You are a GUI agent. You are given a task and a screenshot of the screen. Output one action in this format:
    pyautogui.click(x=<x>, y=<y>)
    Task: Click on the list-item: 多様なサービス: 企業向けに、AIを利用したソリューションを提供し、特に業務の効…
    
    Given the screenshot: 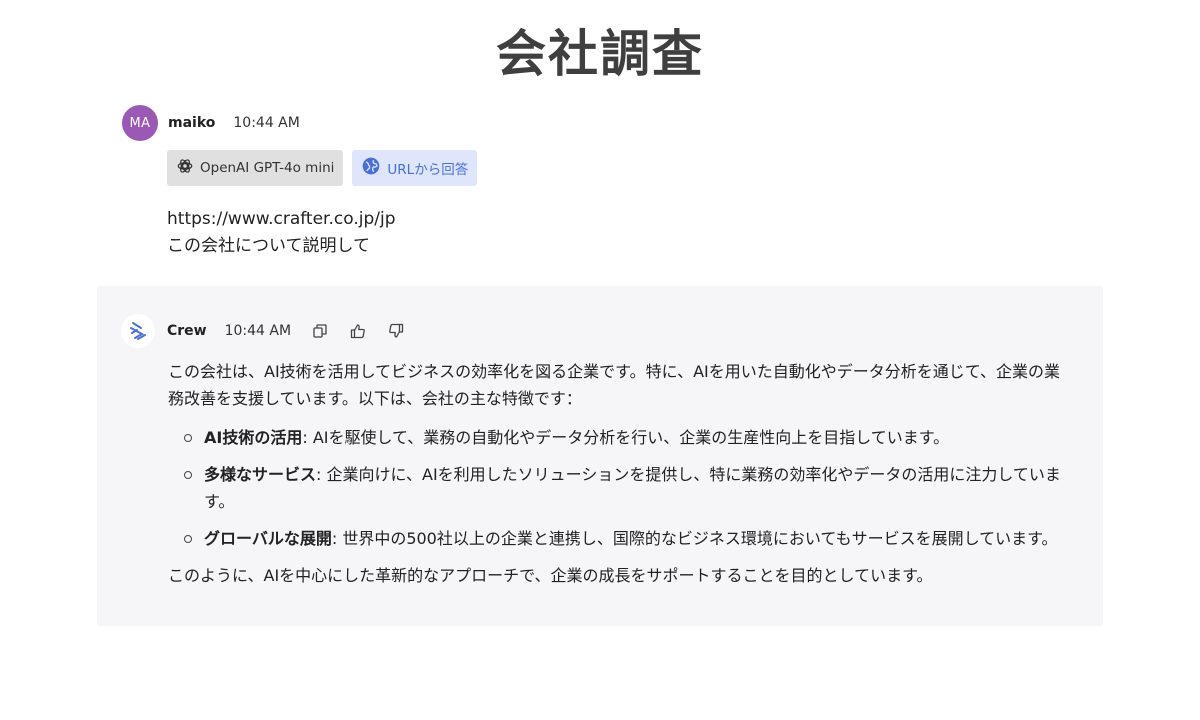 What is the action you would take?
    pyautogui.click(x=618, y=488)
    